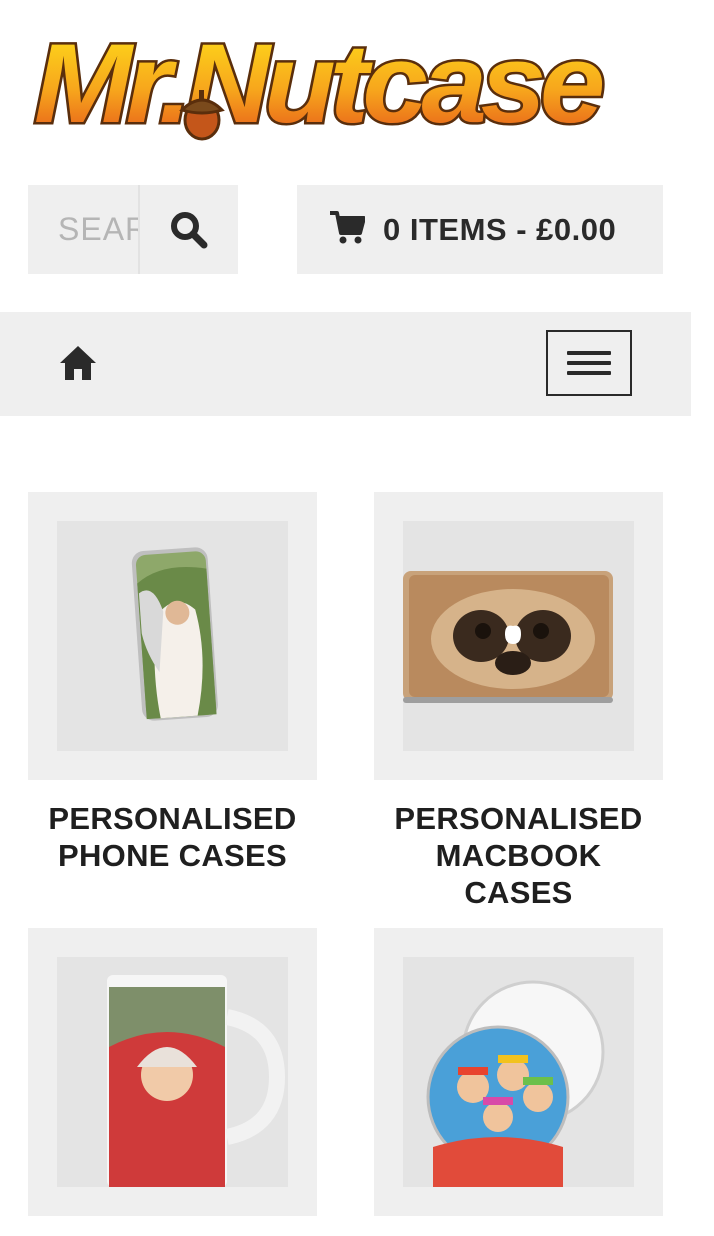 The width and height of the screenshot is (714, 1236). Describe the element at coordinates (83, 229) in the screenshot. I see `search-input` at that location.